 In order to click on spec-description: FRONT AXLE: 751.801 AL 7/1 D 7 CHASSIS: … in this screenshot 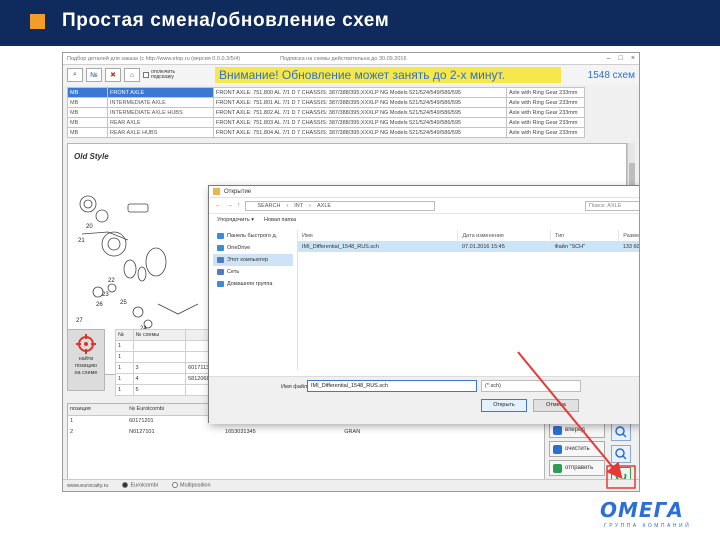, I will do `click(360, 102)`.